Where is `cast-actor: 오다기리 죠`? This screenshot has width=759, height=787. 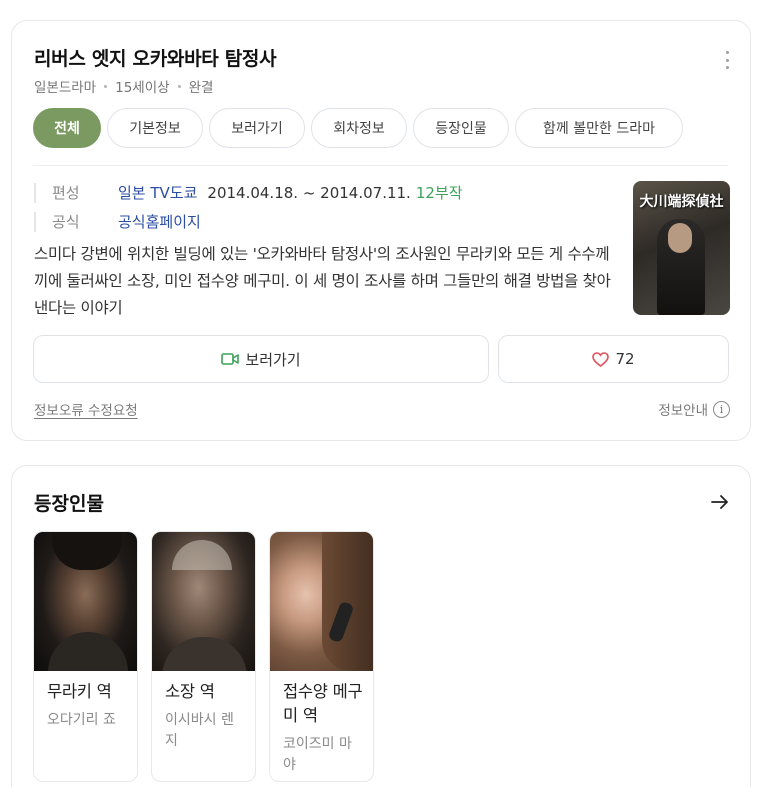 cast-actor: 오다기리 죠 is located at coordinates (81, 720).